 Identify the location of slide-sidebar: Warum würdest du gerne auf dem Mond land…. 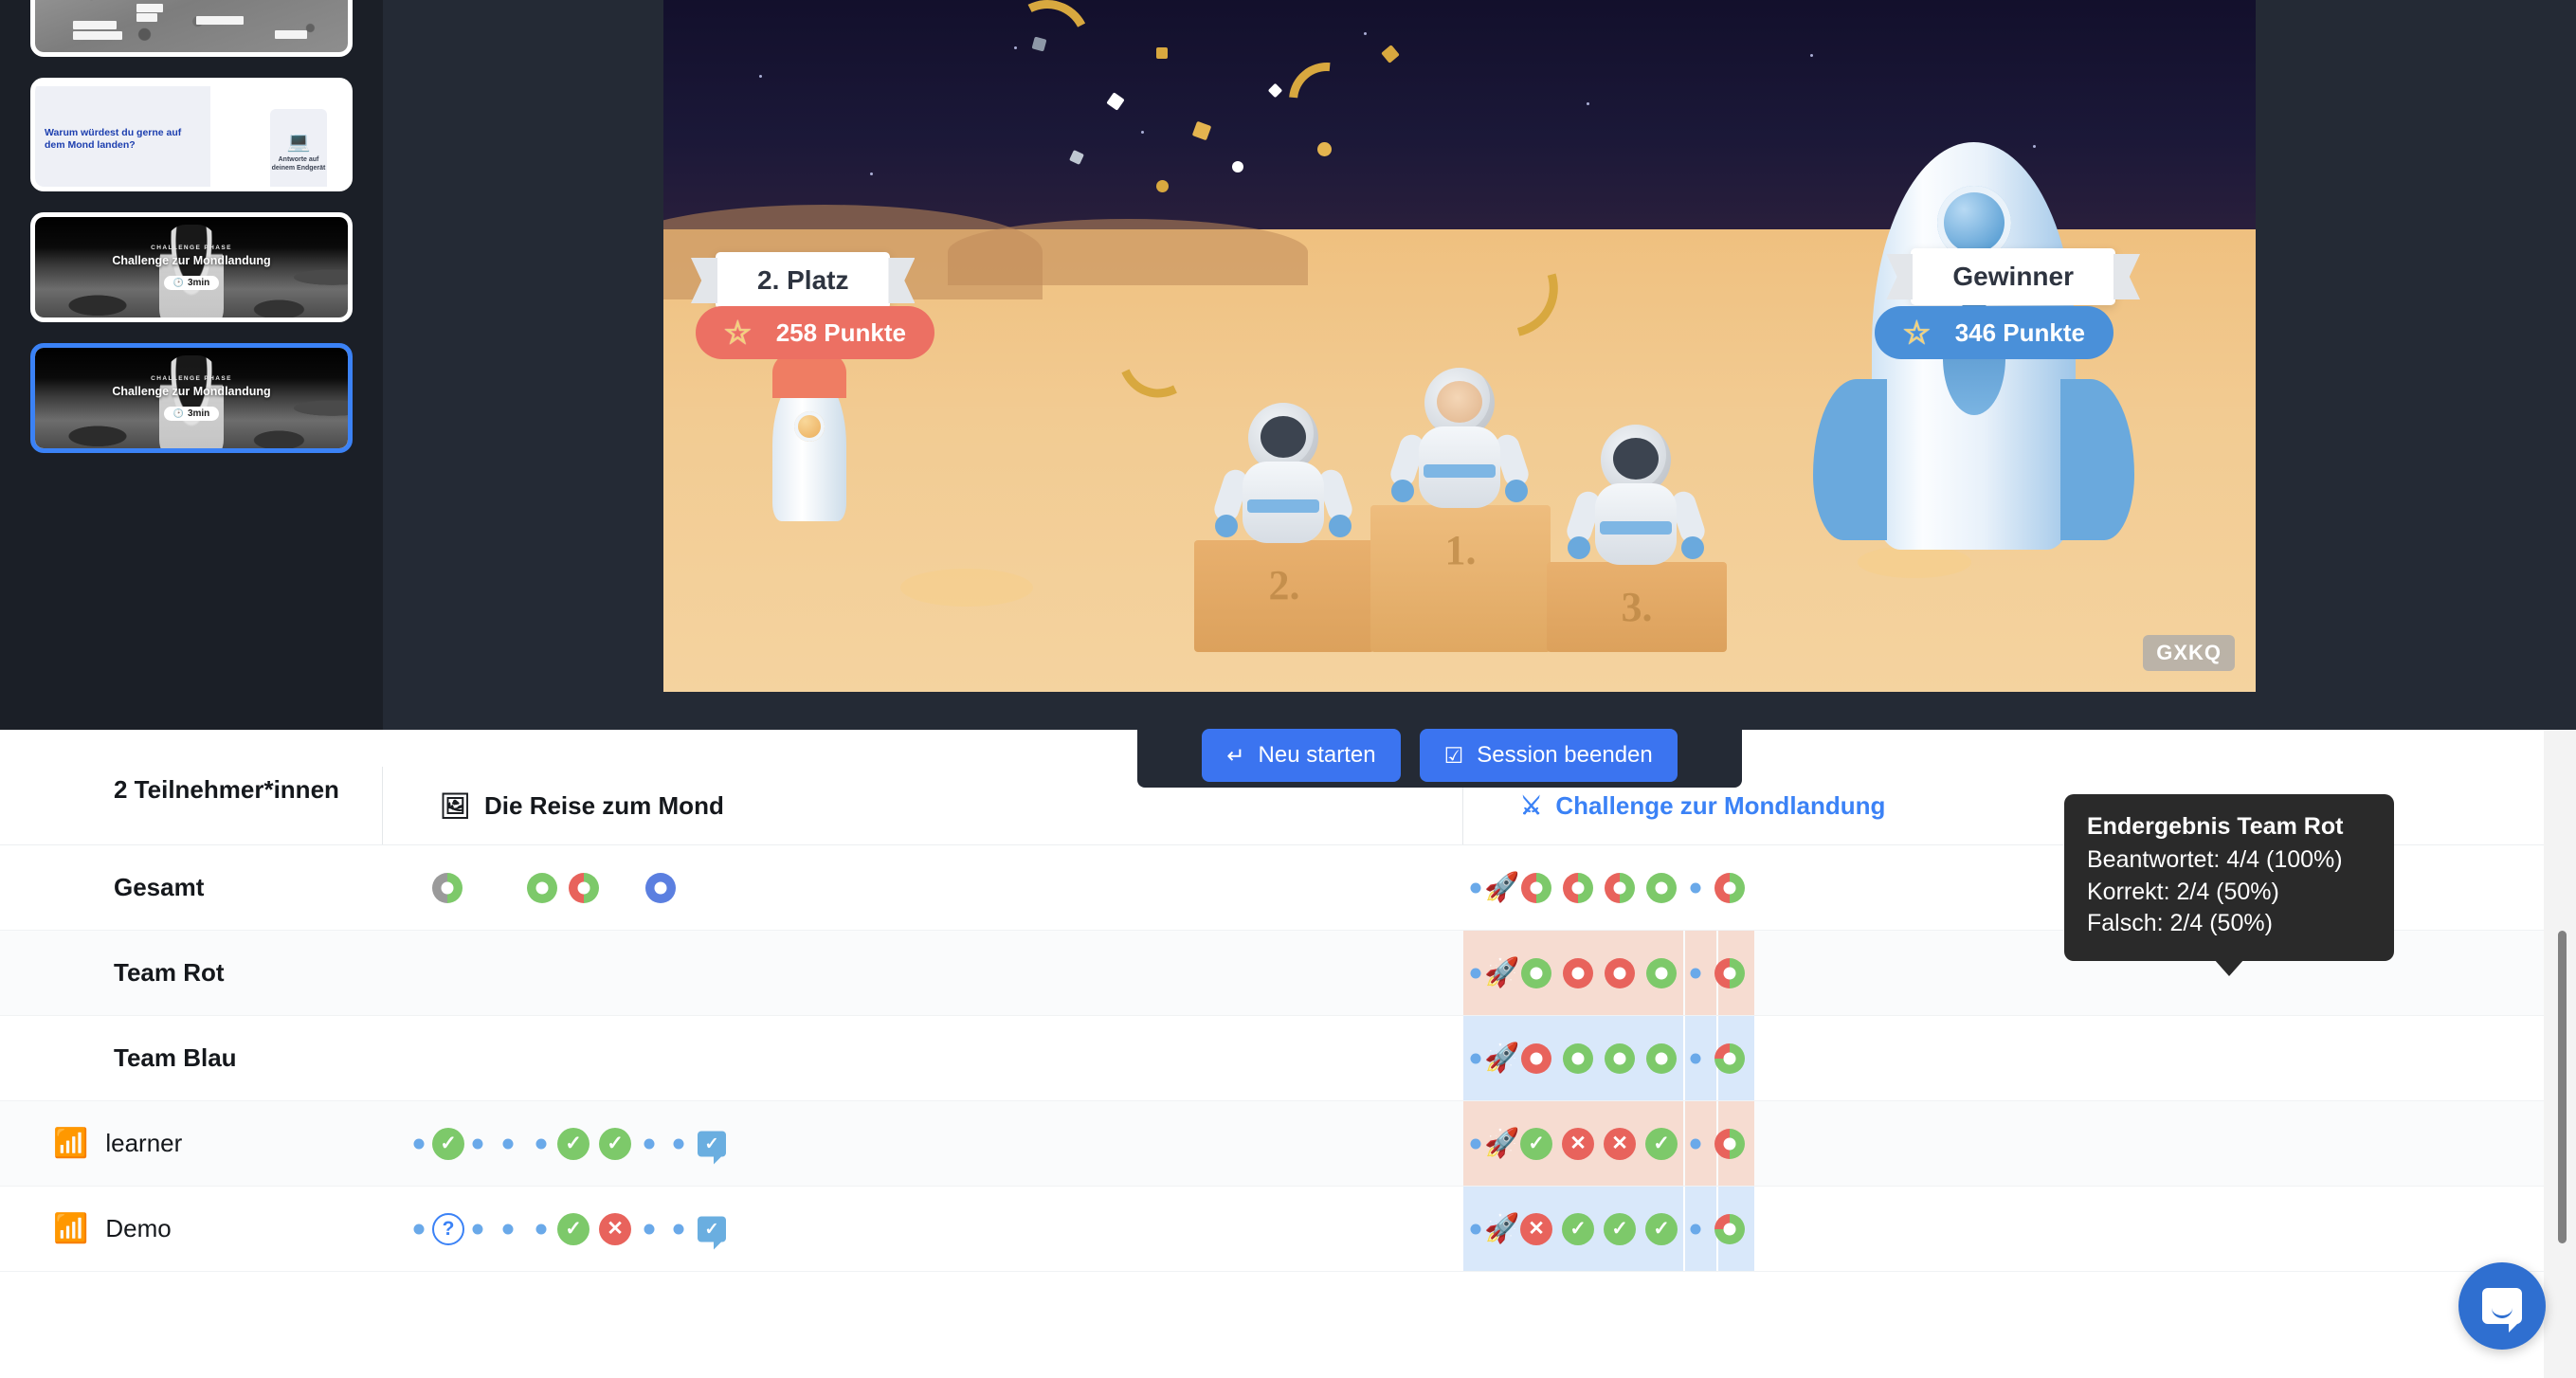
(191, 365).